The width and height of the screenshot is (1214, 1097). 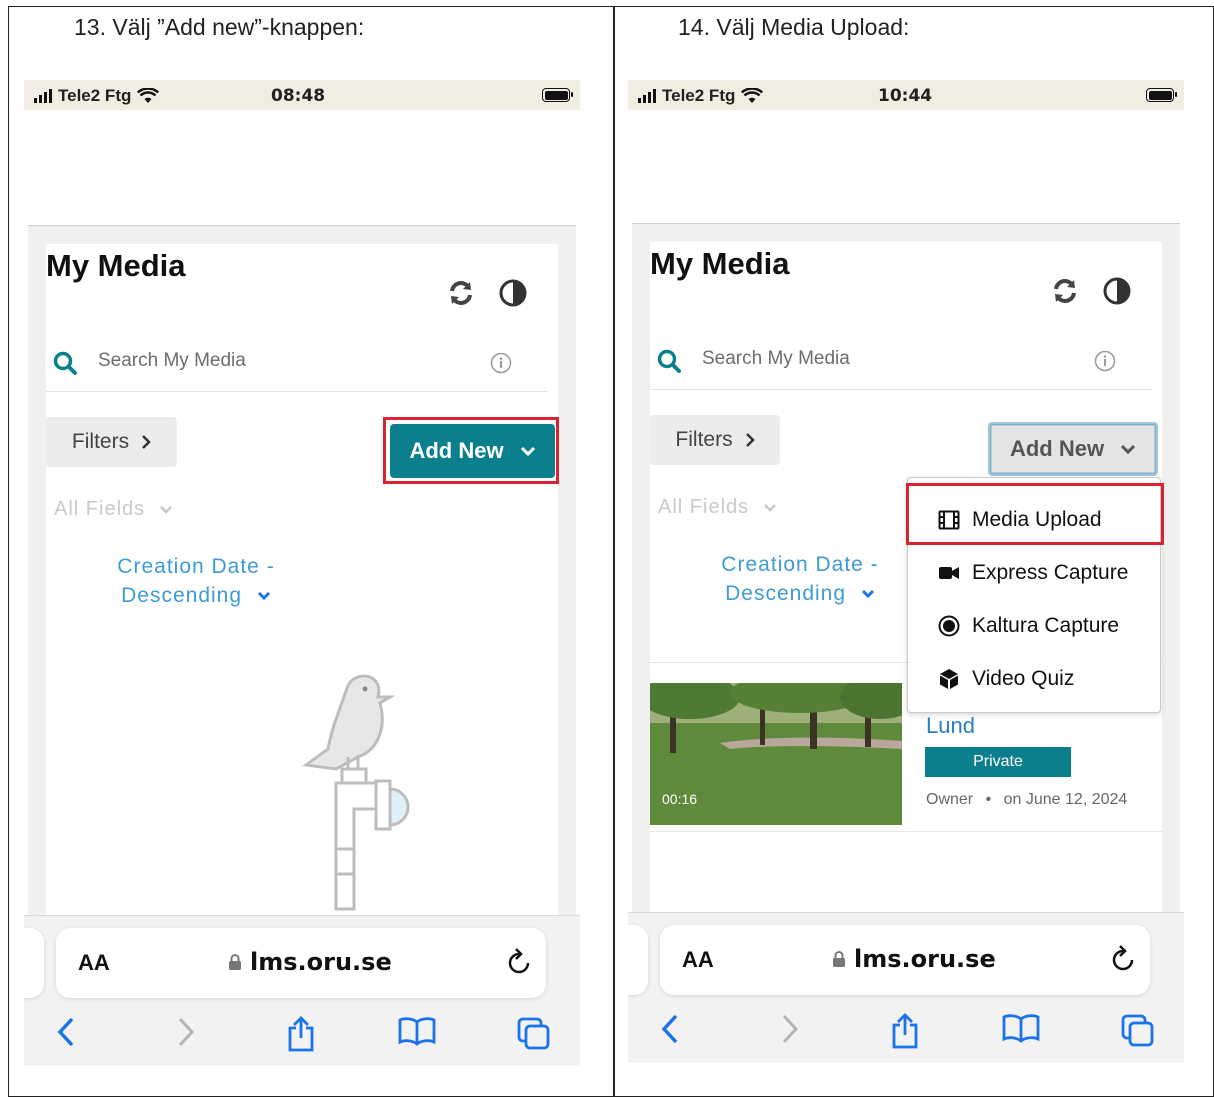 What do you see at coordinates (950, 726) in the screenshot?
I see `media-title: Lund` at bounding box center [950, 726].